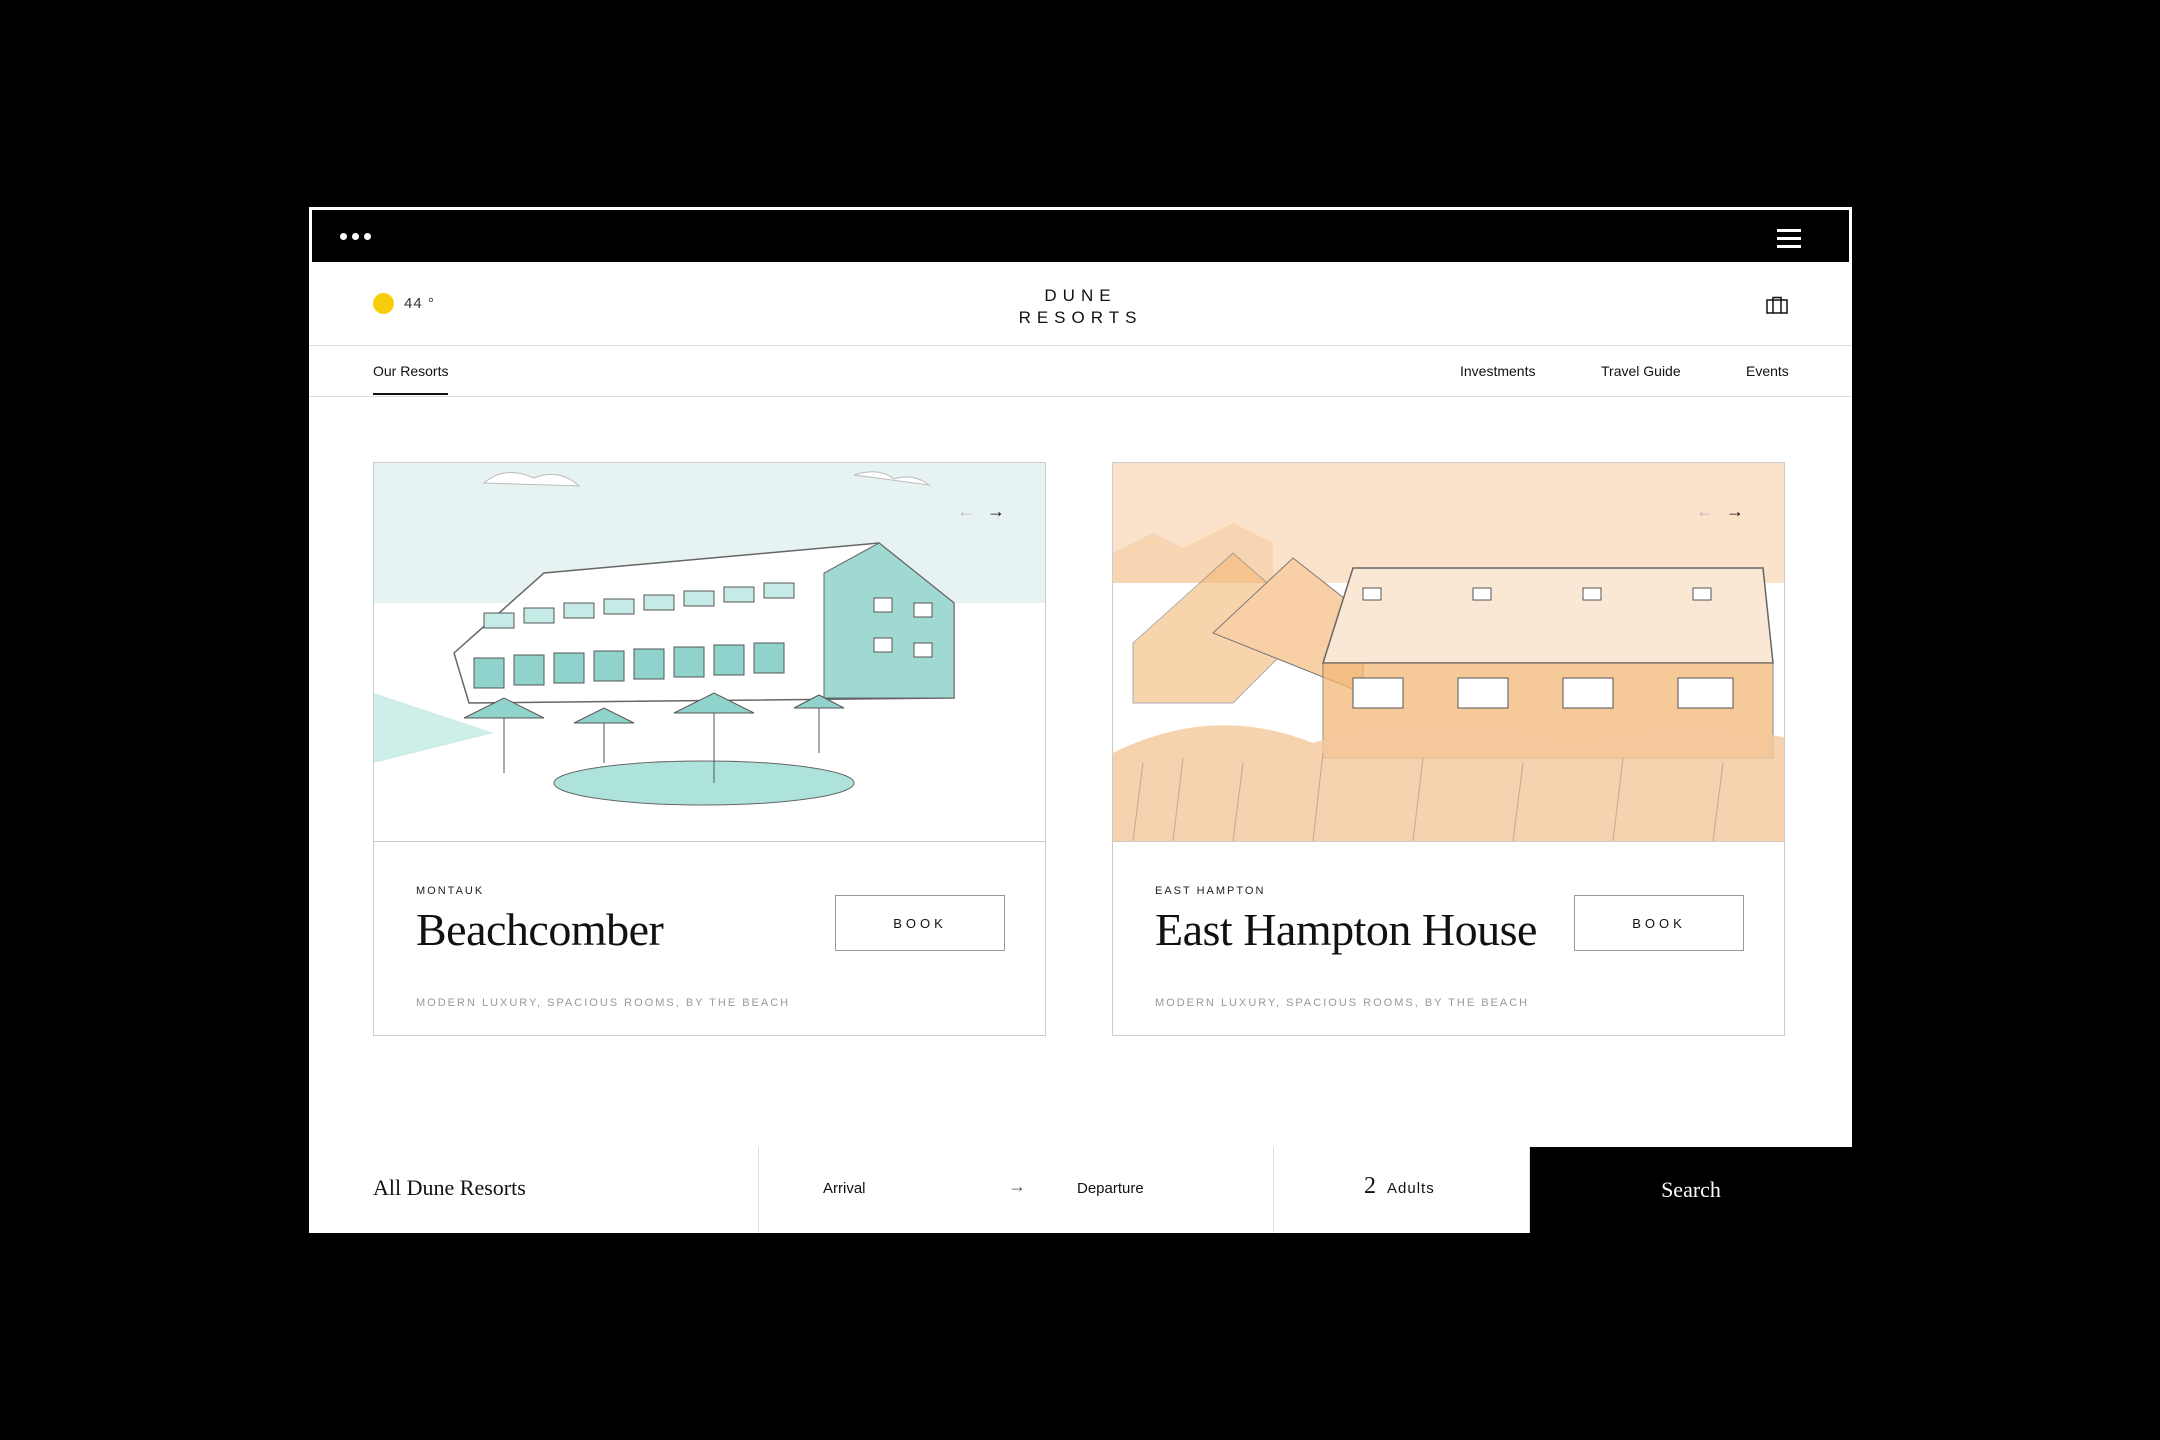 The image size is (2160, 1440). I want to click on suitcase-icon, so click(1777, 305).